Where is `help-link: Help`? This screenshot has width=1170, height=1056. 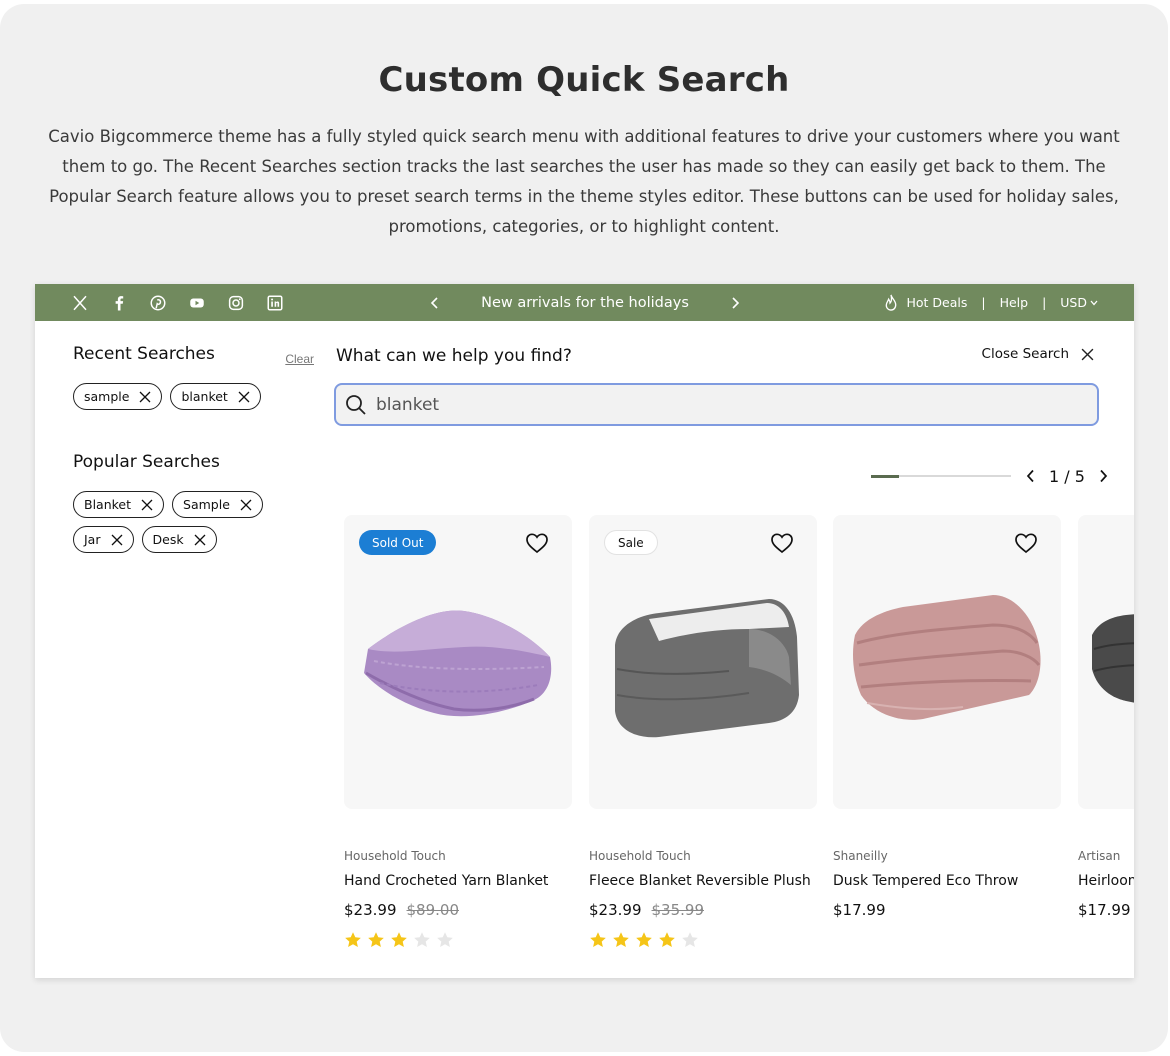 help-link: Help is located at coordinates (1014, 302).